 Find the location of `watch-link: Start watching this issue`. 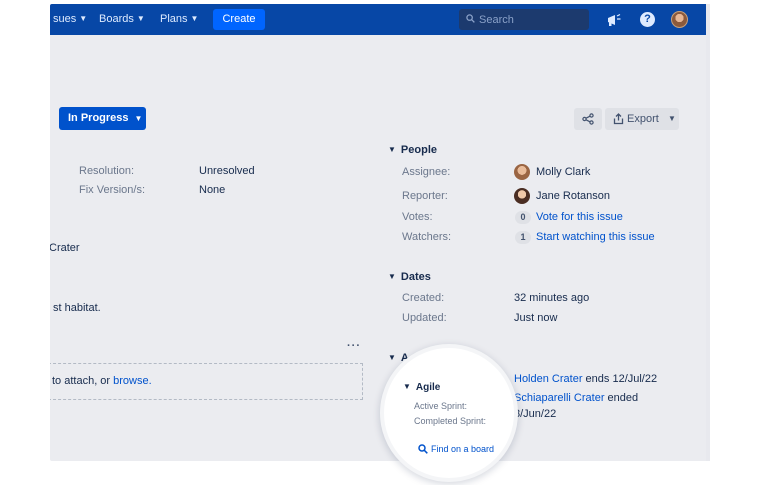

watch-link: Start watching this issue is located at coordinates (595, 237).